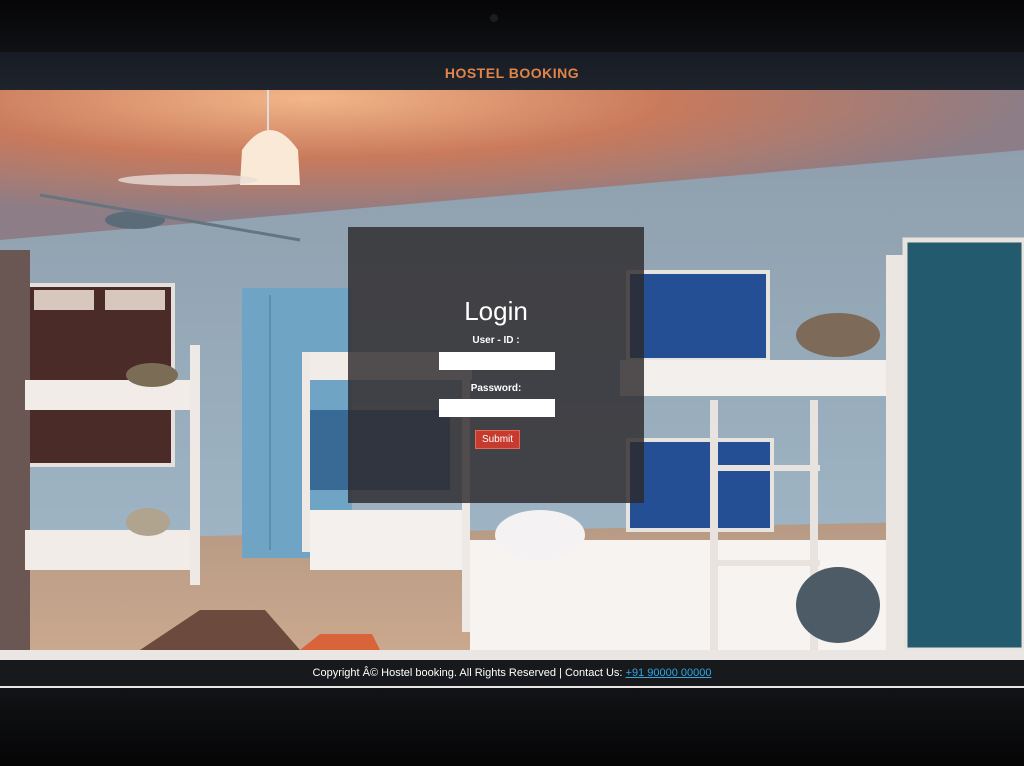  Describe the element at coordinates (669, 673) in the screenshot. I see `contact-phone-link: +91 90000 00000` at that location.